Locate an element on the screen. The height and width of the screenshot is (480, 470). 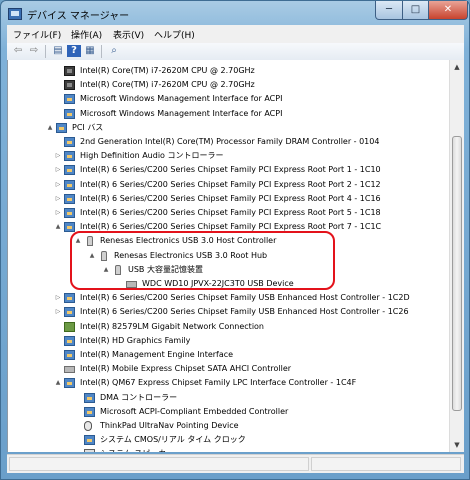
scroll-thumb is located at coordinates (457, 273).